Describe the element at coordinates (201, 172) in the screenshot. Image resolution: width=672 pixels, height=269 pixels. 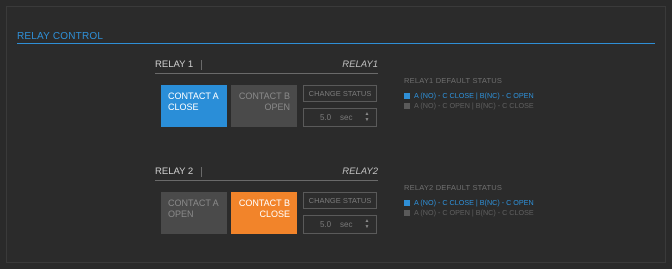
I see `relay-2-separator` at that location.